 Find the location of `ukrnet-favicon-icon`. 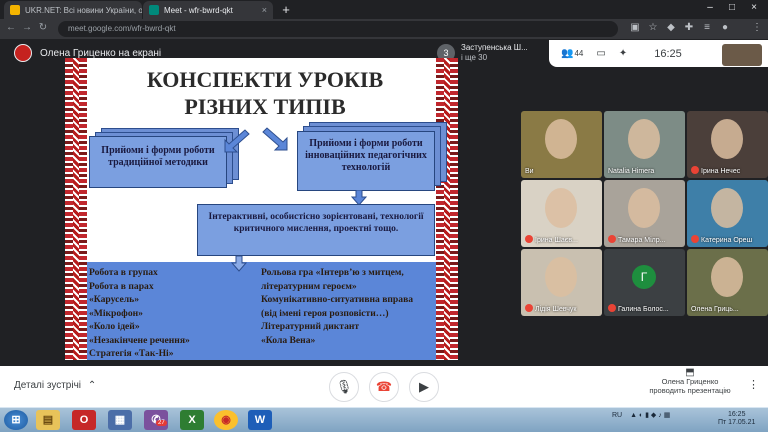

ukrnet-favicon-icon is located at coordinates (15, 10).